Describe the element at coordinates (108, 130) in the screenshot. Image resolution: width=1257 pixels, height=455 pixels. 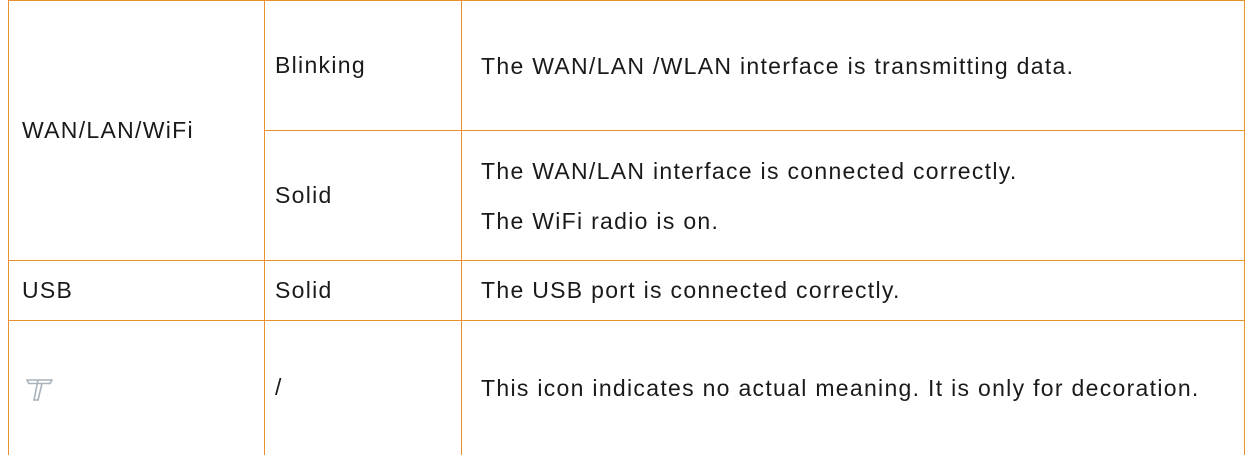
I see `led-name-wan-lan-wifi: WAN/LAN/WiFi` at that location.